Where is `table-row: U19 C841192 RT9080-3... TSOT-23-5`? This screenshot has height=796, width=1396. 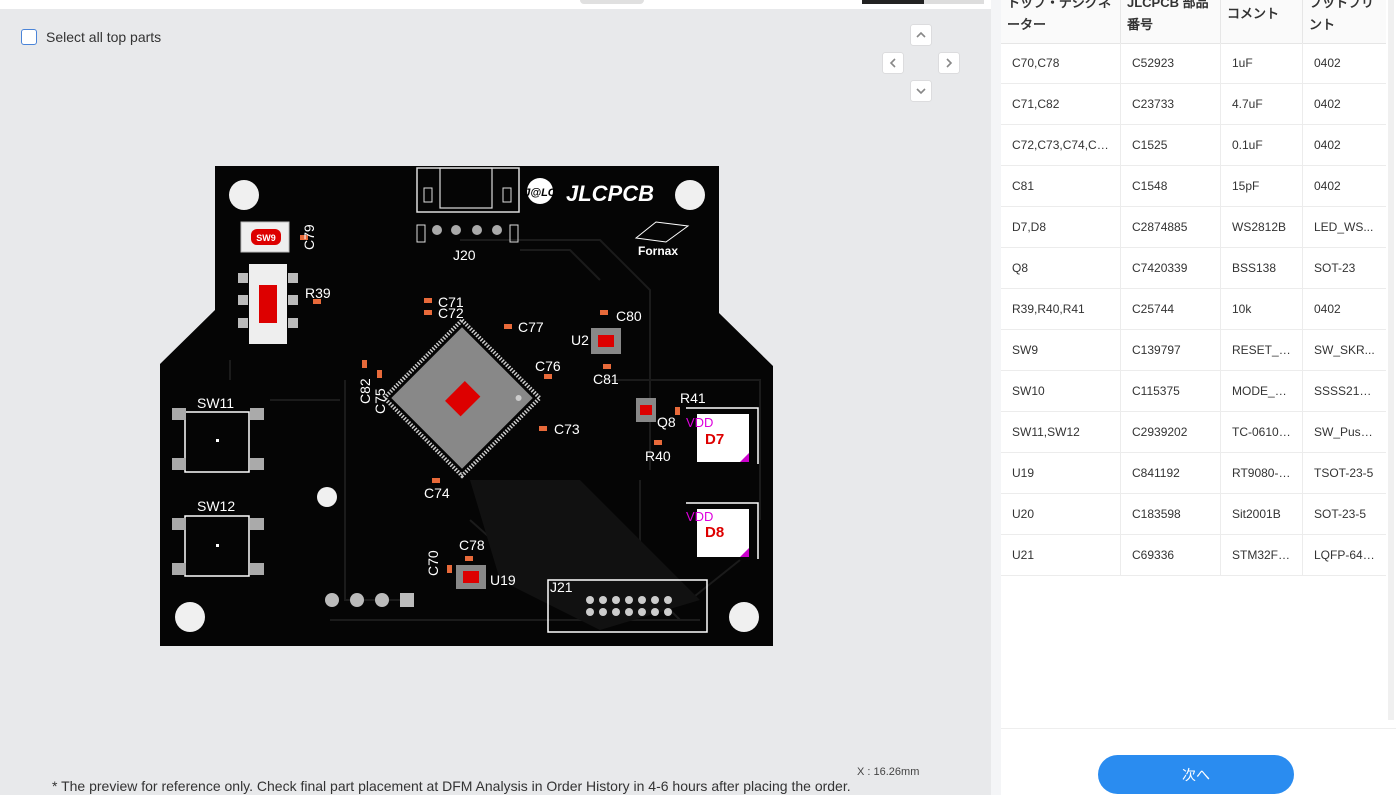 table-row: U19 C841192 RT9080-3... TSOT-23-5 is located at coordinates (1193, 473).